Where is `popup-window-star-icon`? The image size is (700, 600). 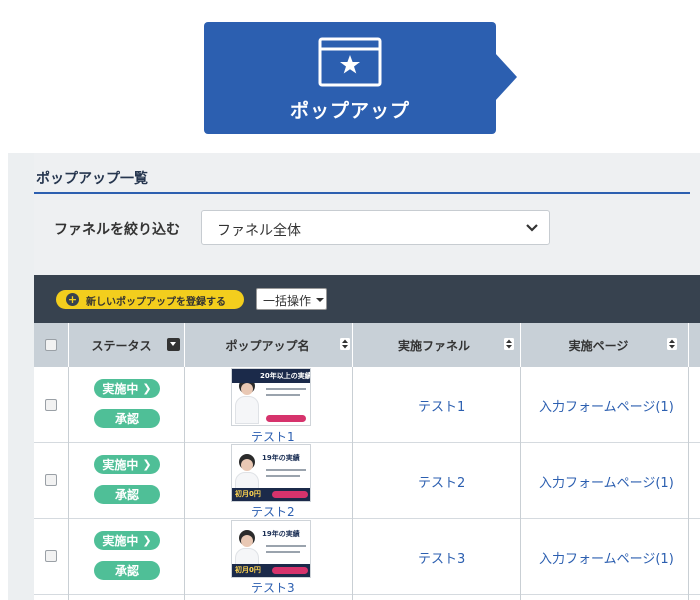
popup-window-star-icon is located at coordinates (350, 62).